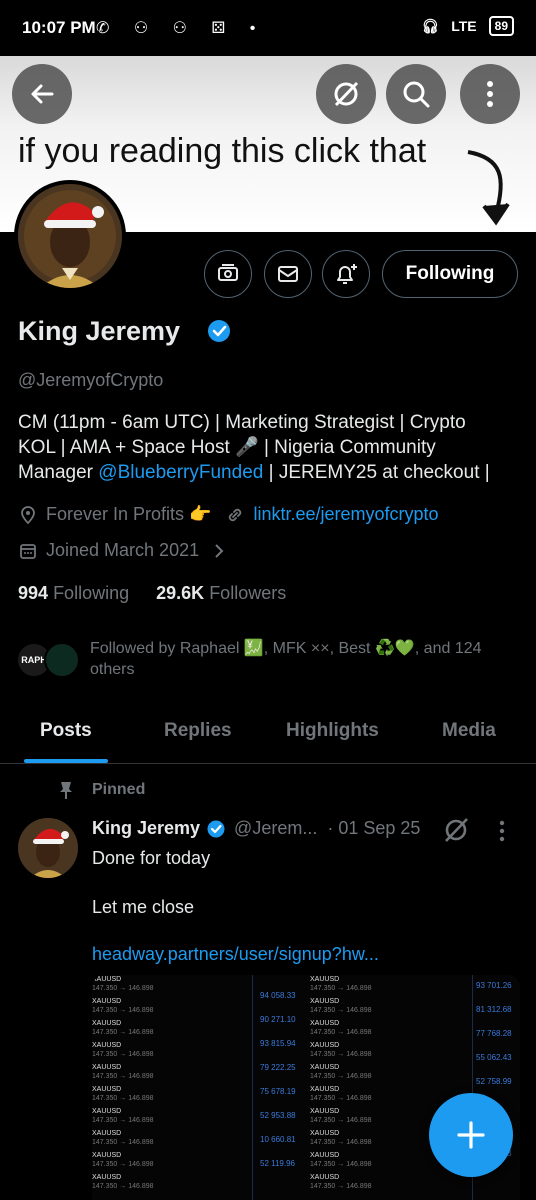 The height and width of the screenshot is (1200, 536). I want to click on followers-count-link: 29.6K Followers, so click(221, 593).